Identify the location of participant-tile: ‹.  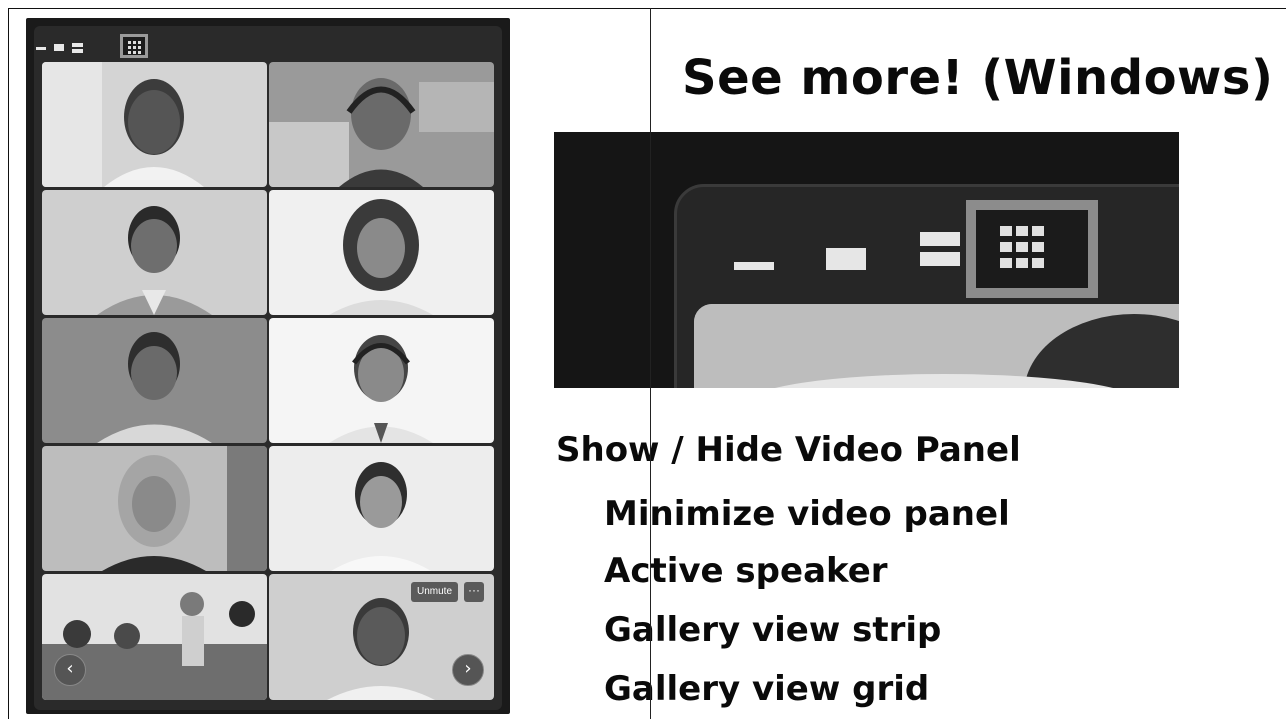
(154, 637).